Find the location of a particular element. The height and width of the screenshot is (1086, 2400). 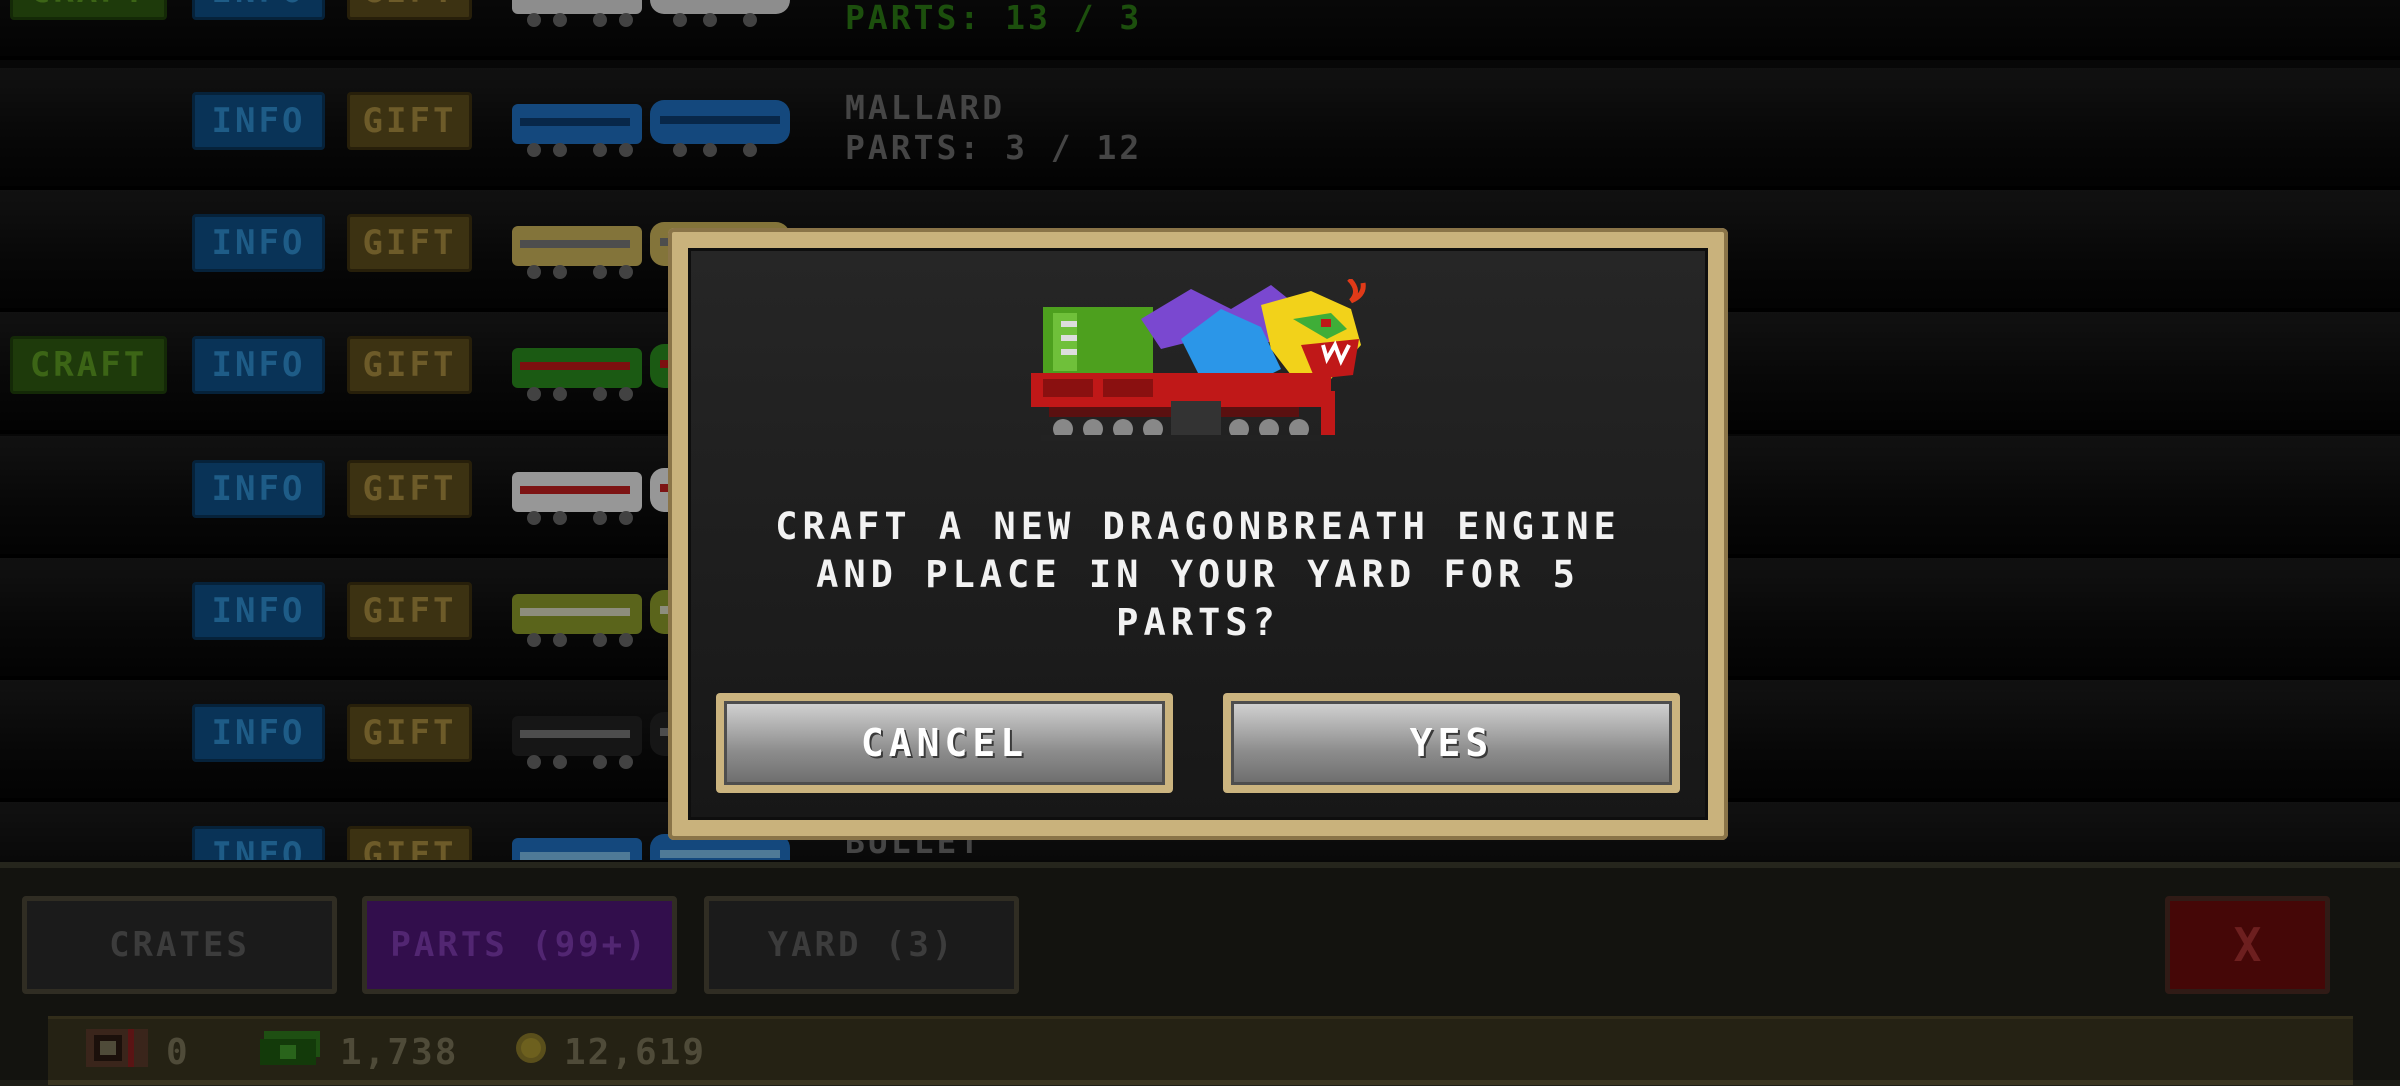

cancel-button: CANCEL is located at coordinates (944, 743).